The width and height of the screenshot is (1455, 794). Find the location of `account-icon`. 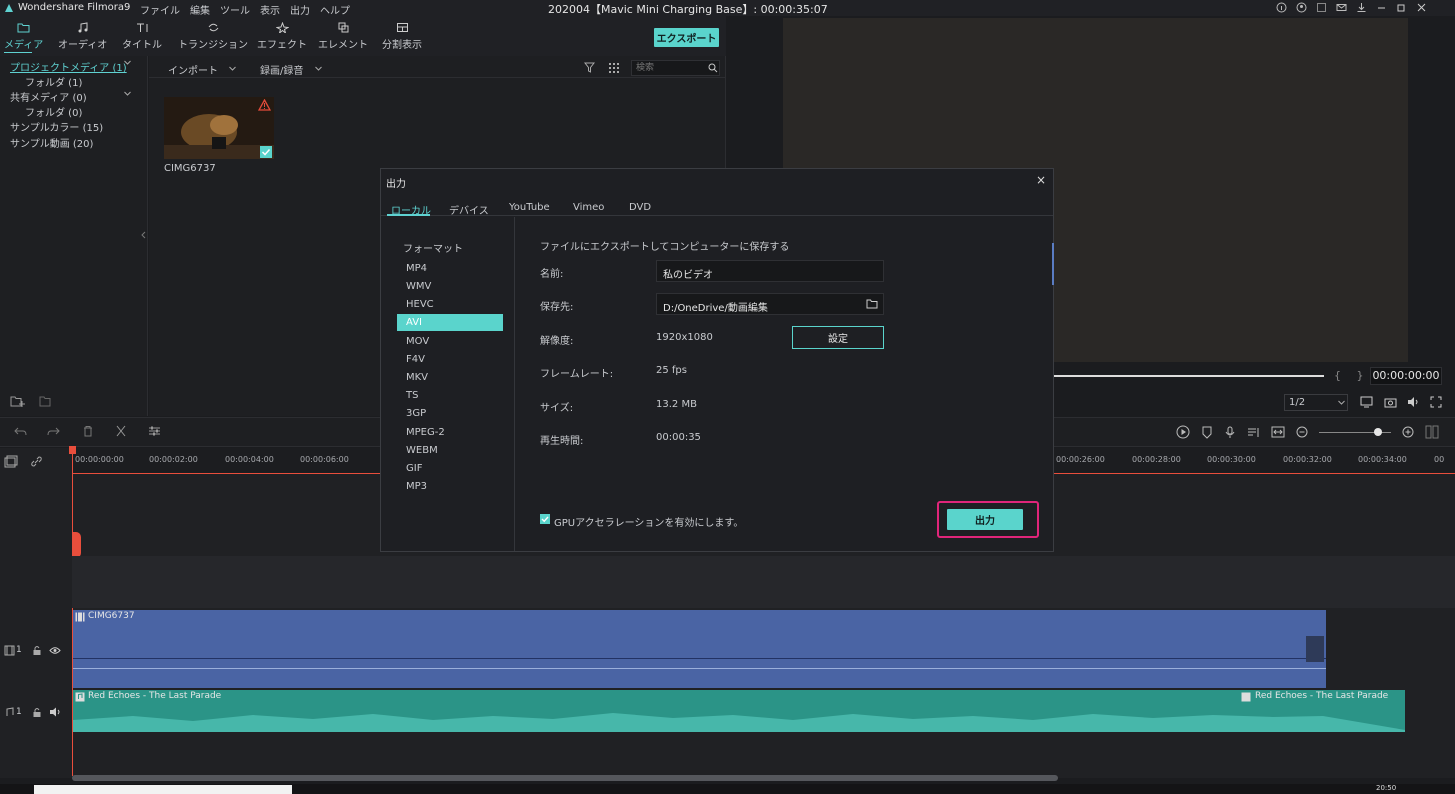

account-icon is located at coordinates (1301, 7).